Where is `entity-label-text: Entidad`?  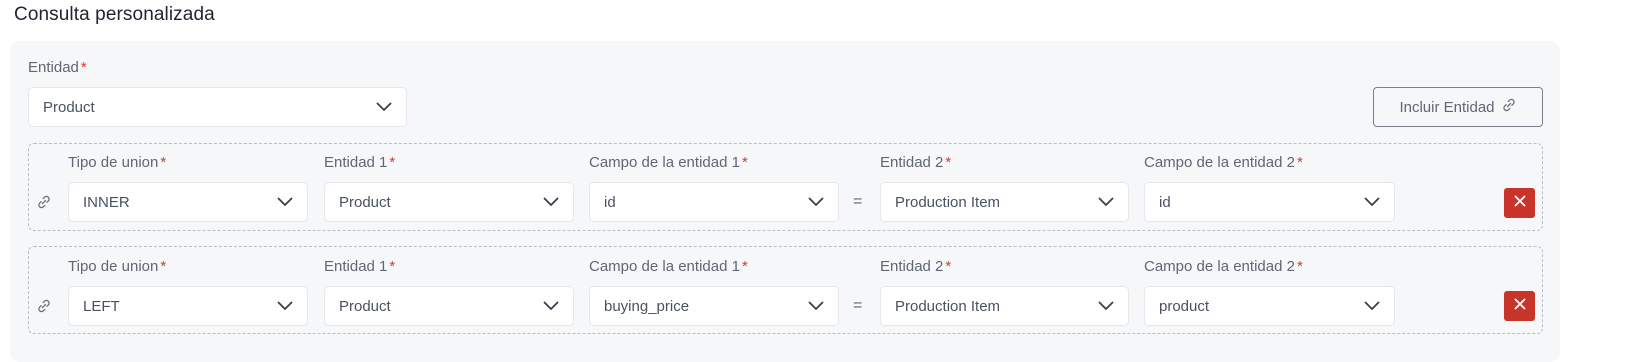
entity-label-text: Entidad is located at coordinates (53, 67).